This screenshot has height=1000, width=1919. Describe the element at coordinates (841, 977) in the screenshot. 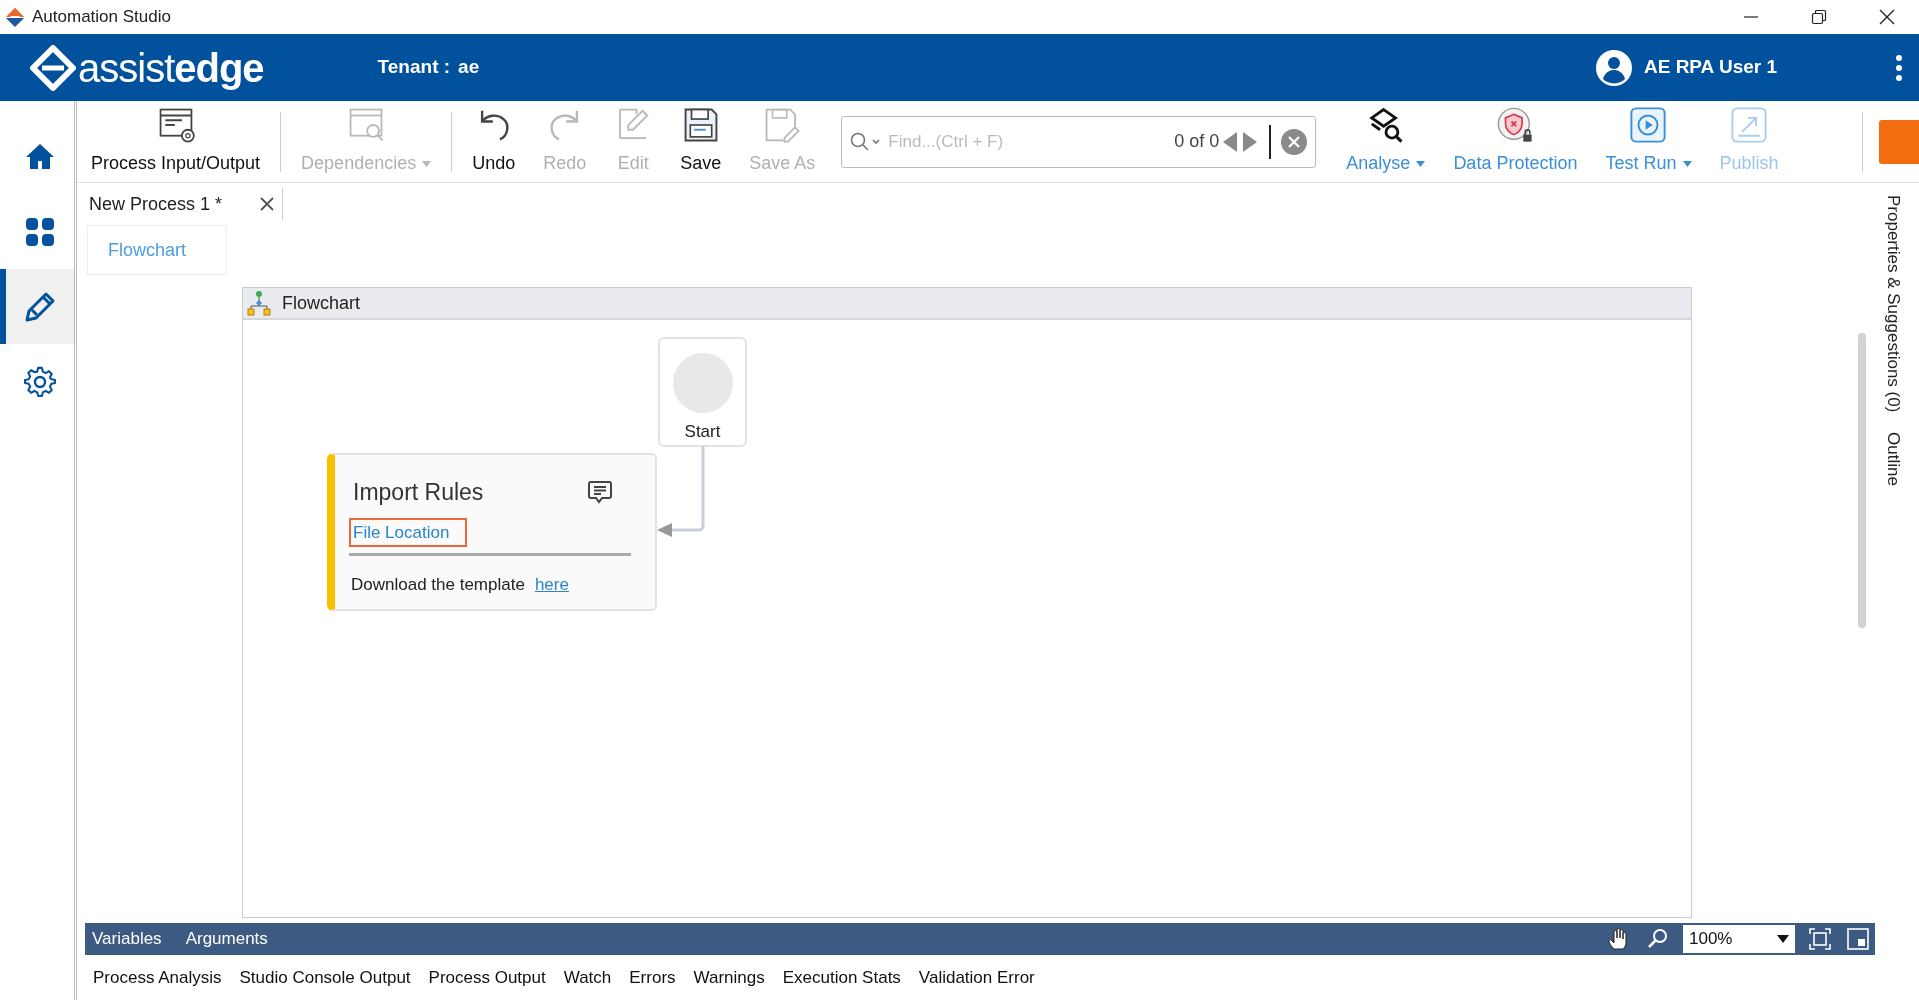

I see `output-tab: Execution Stats` at that location.